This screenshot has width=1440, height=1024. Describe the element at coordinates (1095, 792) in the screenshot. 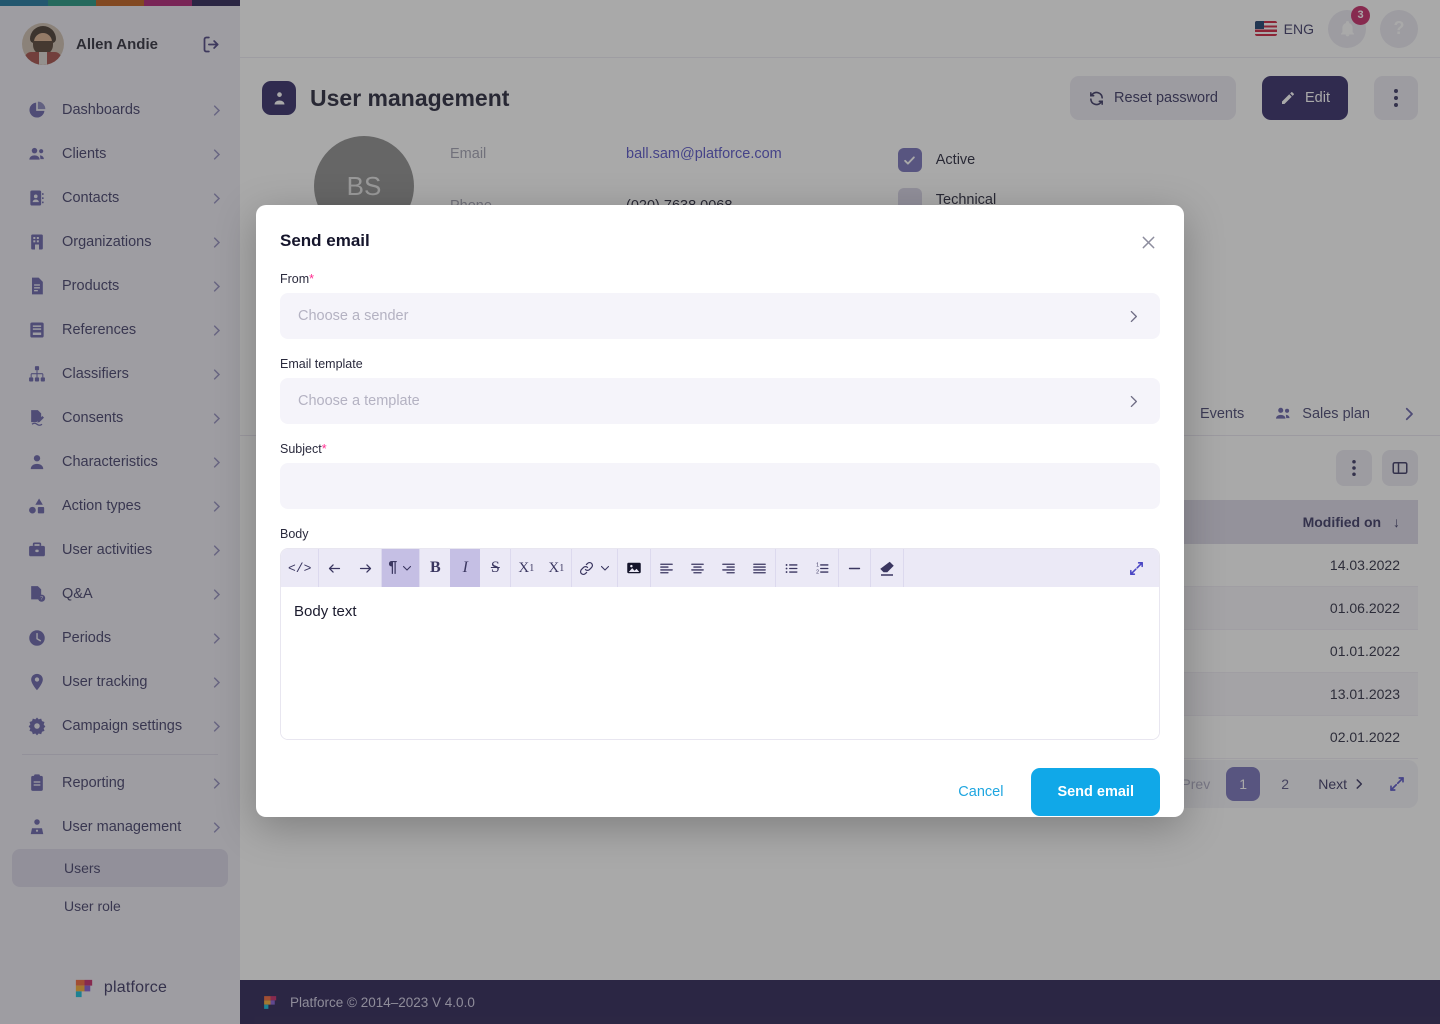

I see `send-email-button: Send email` at that location.